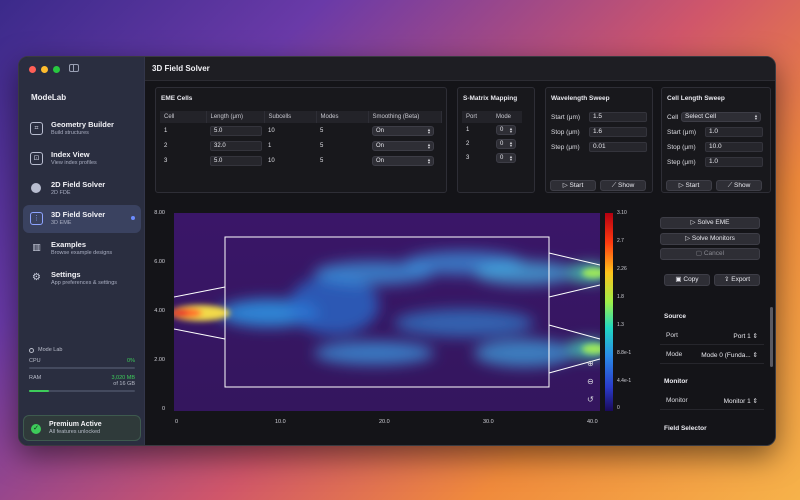  I want to click on sidebar-item-2d-field-solver: 2D Field Solver 2D FDE, so click(82, 189).